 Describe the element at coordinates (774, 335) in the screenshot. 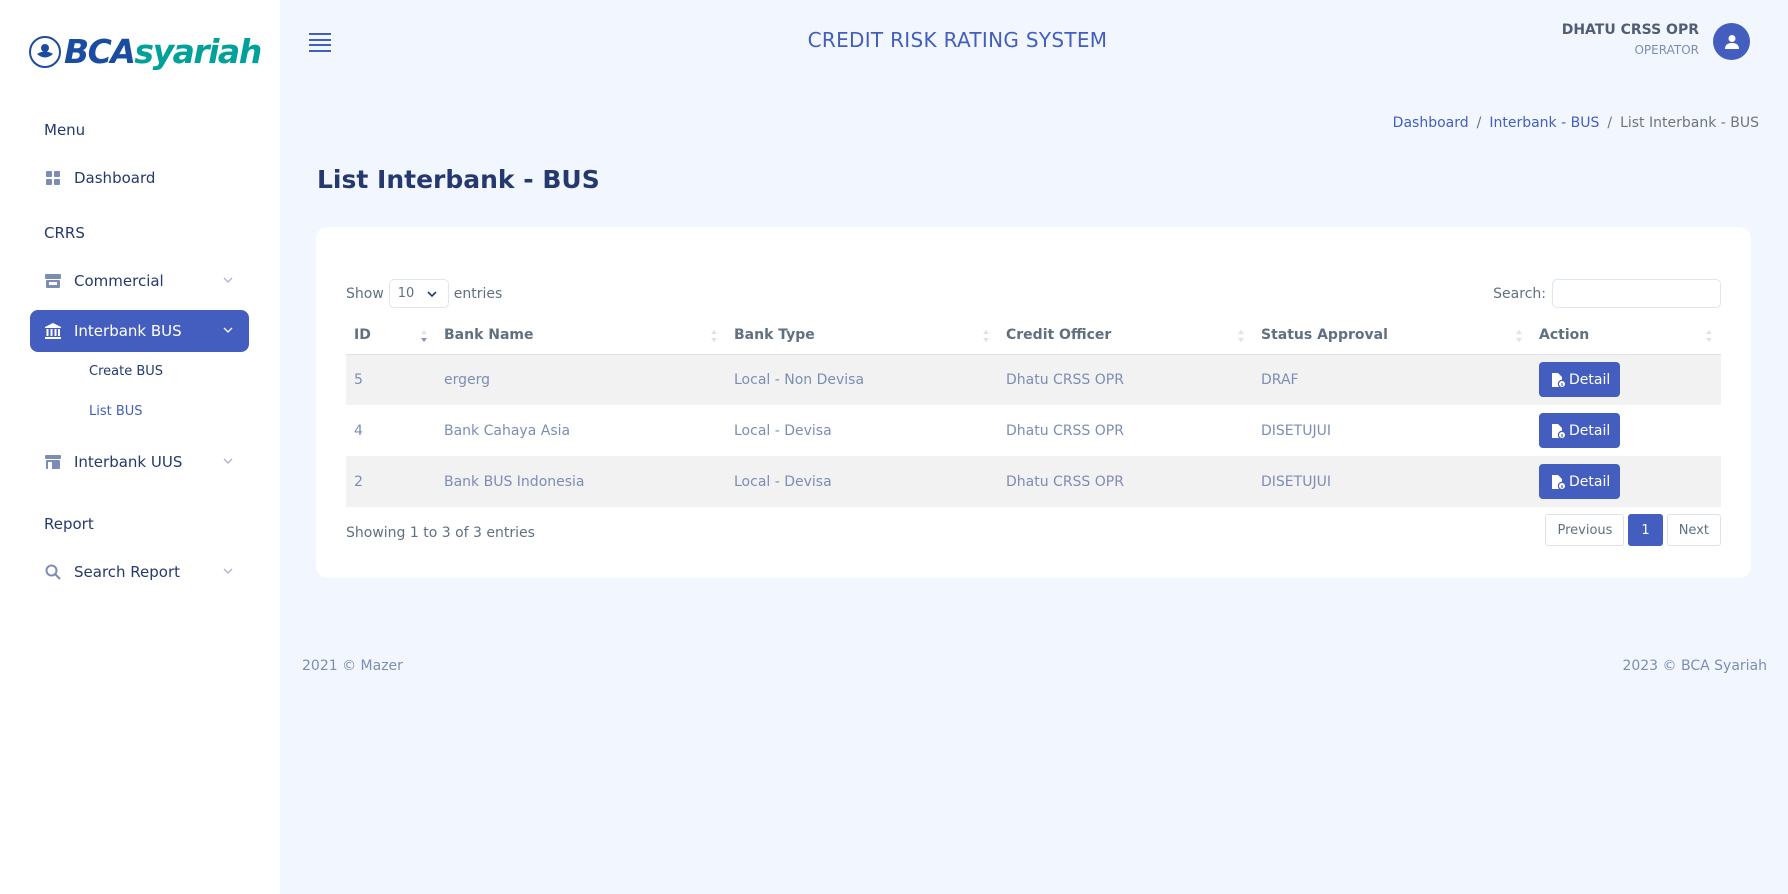

I see `header-label: Bank Type` at that location.